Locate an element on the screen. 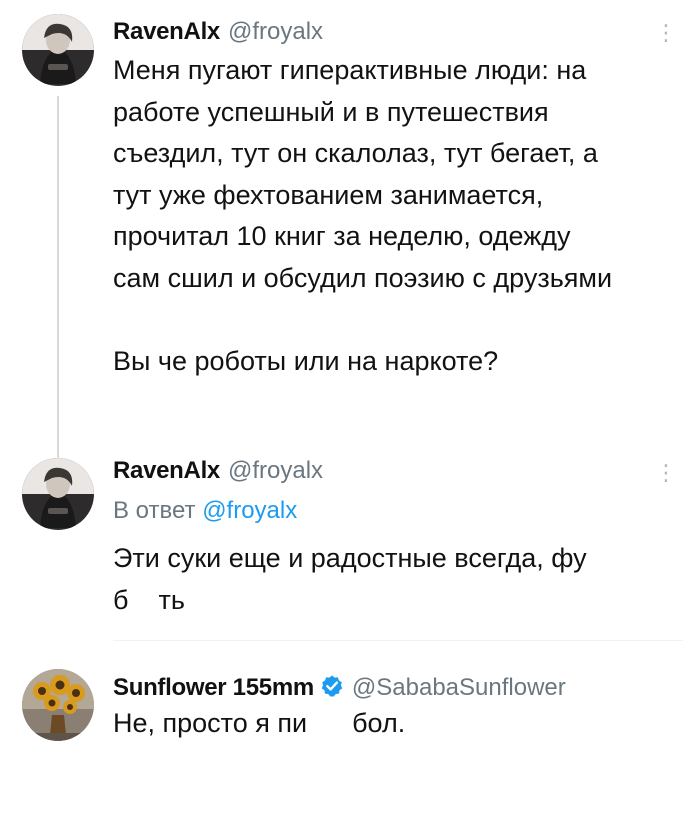 This screenshot has width=700, height=815. verified-badge-icon is located at coordinates (332, 690).